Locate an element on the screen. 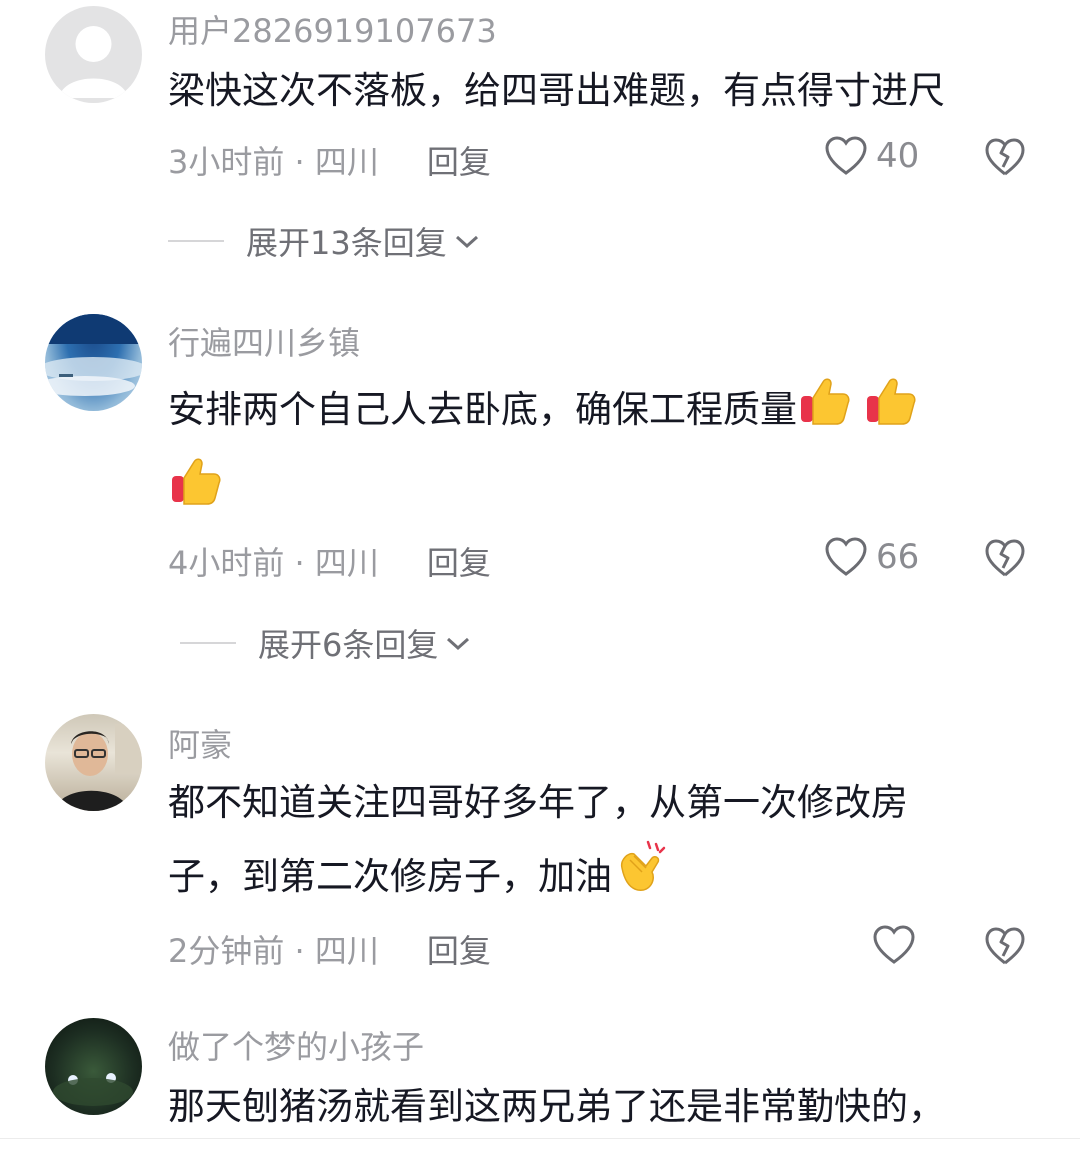 The image size is (1080, 1156). comment-text: 梁快这次不落板，给四哥出难题，有点得寸进尺 is located at coordinates (556, 90).